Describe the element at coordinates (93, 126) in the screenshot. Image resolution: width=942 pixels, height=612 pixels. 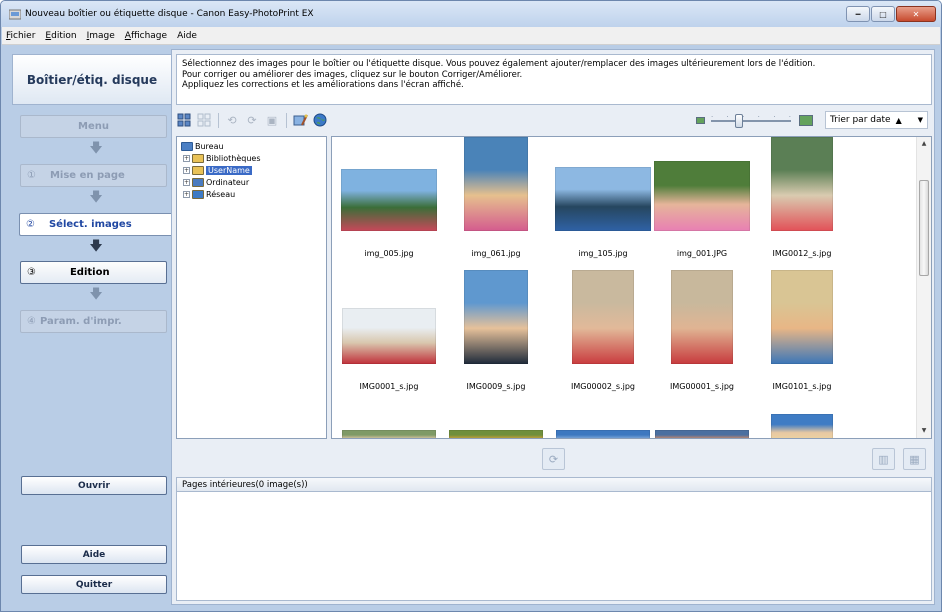
I see `menu-step-button: Menu` at that location.